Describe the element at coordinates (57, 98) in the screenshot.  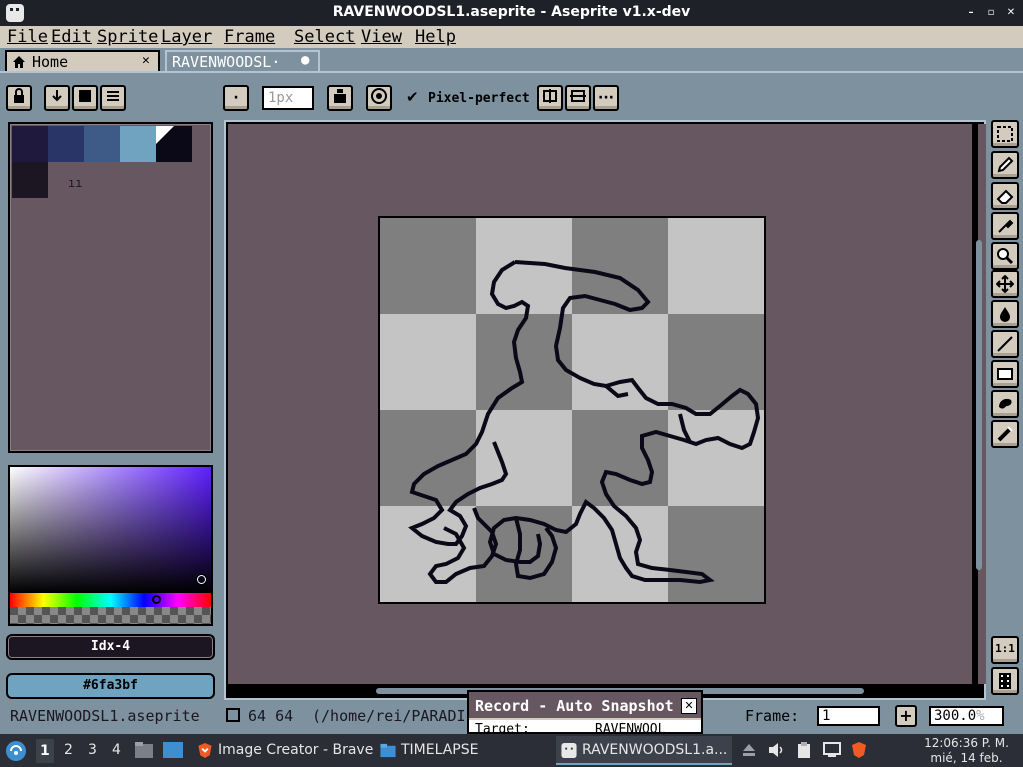
I see `palette-sort-button` at that location.